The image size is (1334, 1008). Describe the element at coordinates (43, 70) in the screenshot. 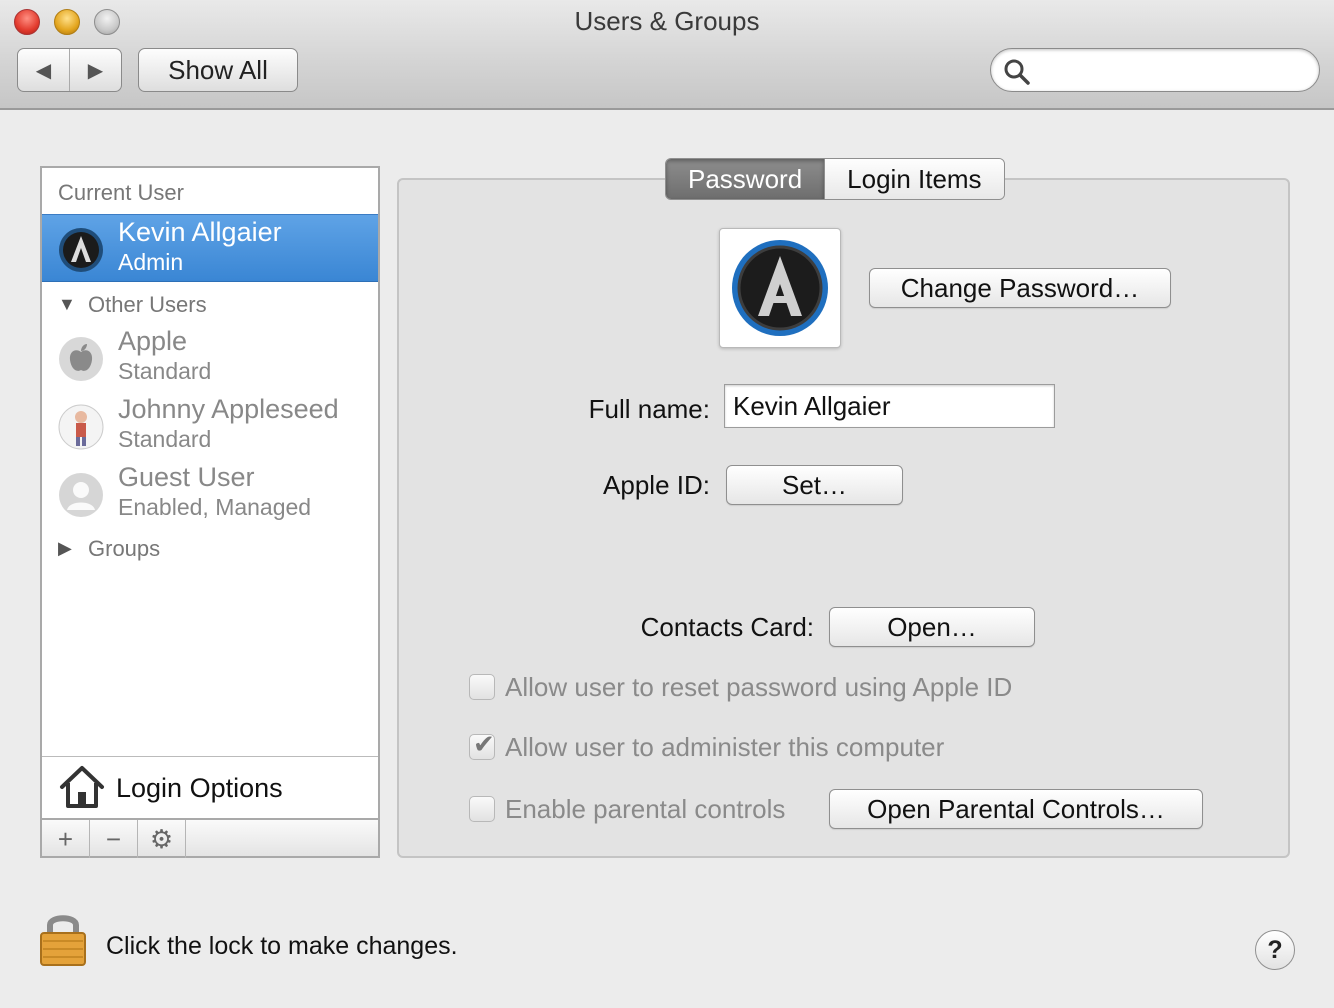

I see `back-button: ◀` at that location.